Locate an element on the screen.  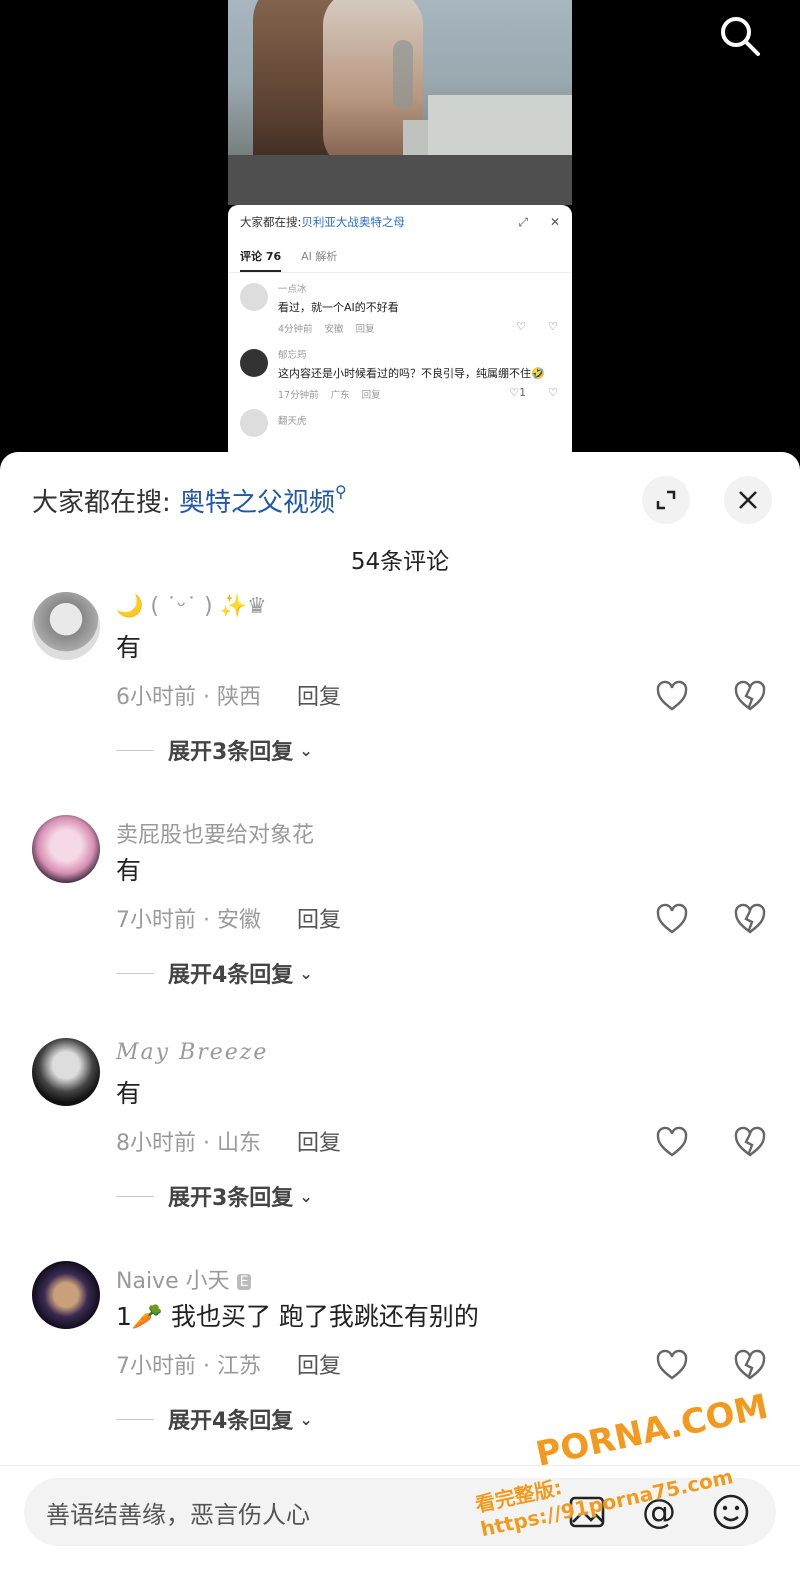
search-icon: ⚲ is located at coordinates (341, 491).